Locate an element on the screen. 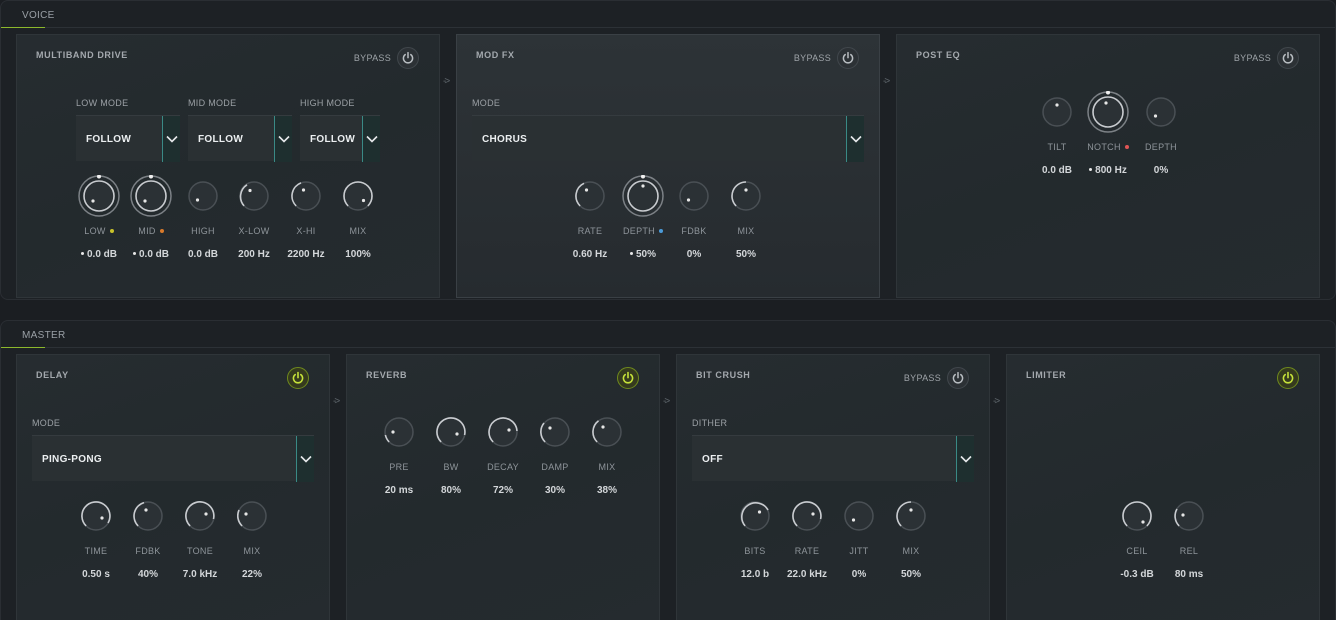  mid-mode-dropdown: FOLLOW is located at coordinates (240, 138).